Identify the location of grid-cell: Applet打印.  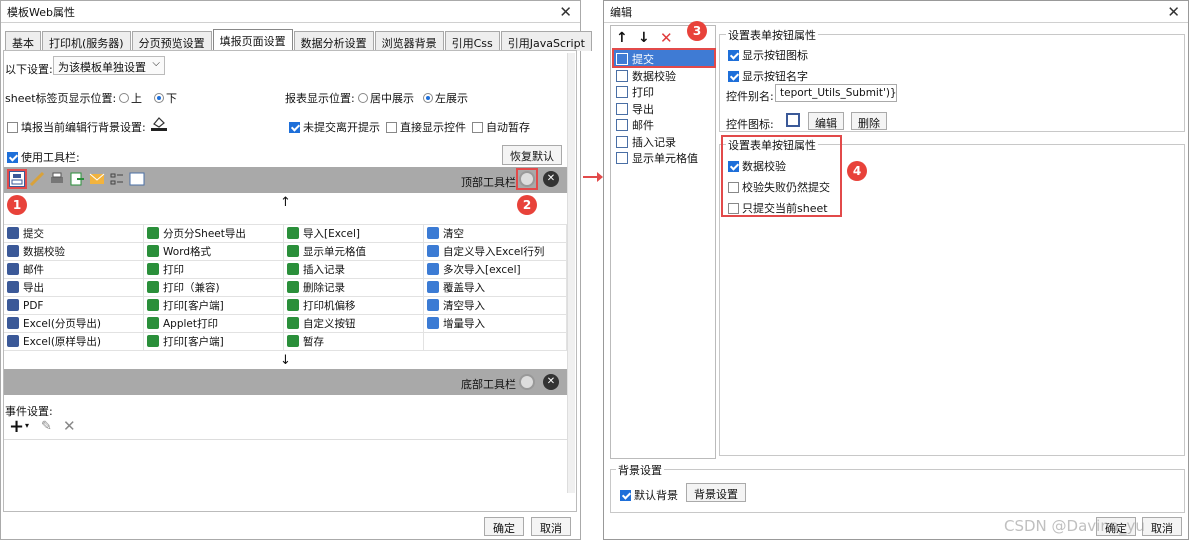
(214, 324).